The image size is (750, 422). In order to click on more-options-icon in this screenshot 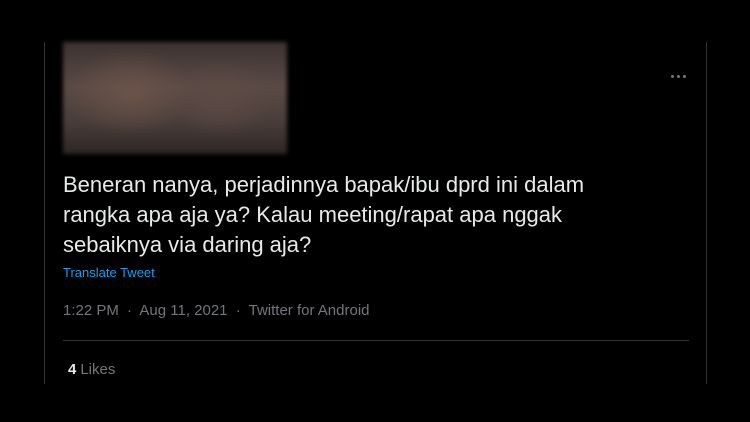, I will do `click(678, 76)`.